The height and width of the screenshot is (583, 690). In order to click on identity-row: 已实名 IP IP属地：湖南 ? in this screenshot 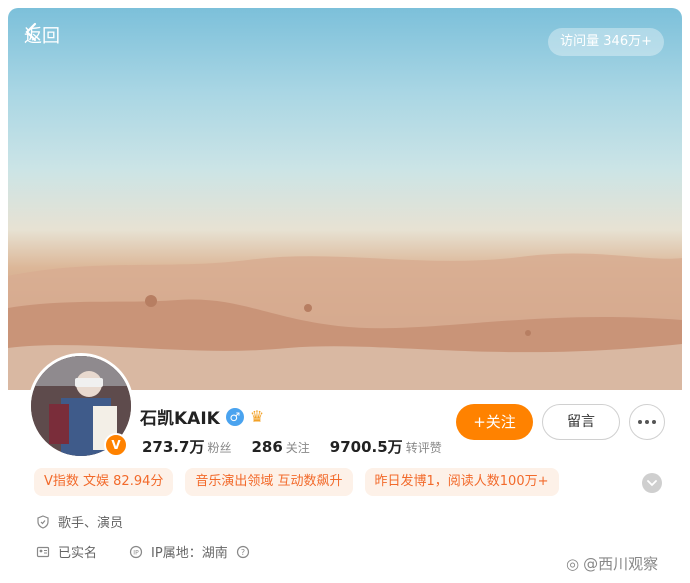, I will do `click(143, 551)`.